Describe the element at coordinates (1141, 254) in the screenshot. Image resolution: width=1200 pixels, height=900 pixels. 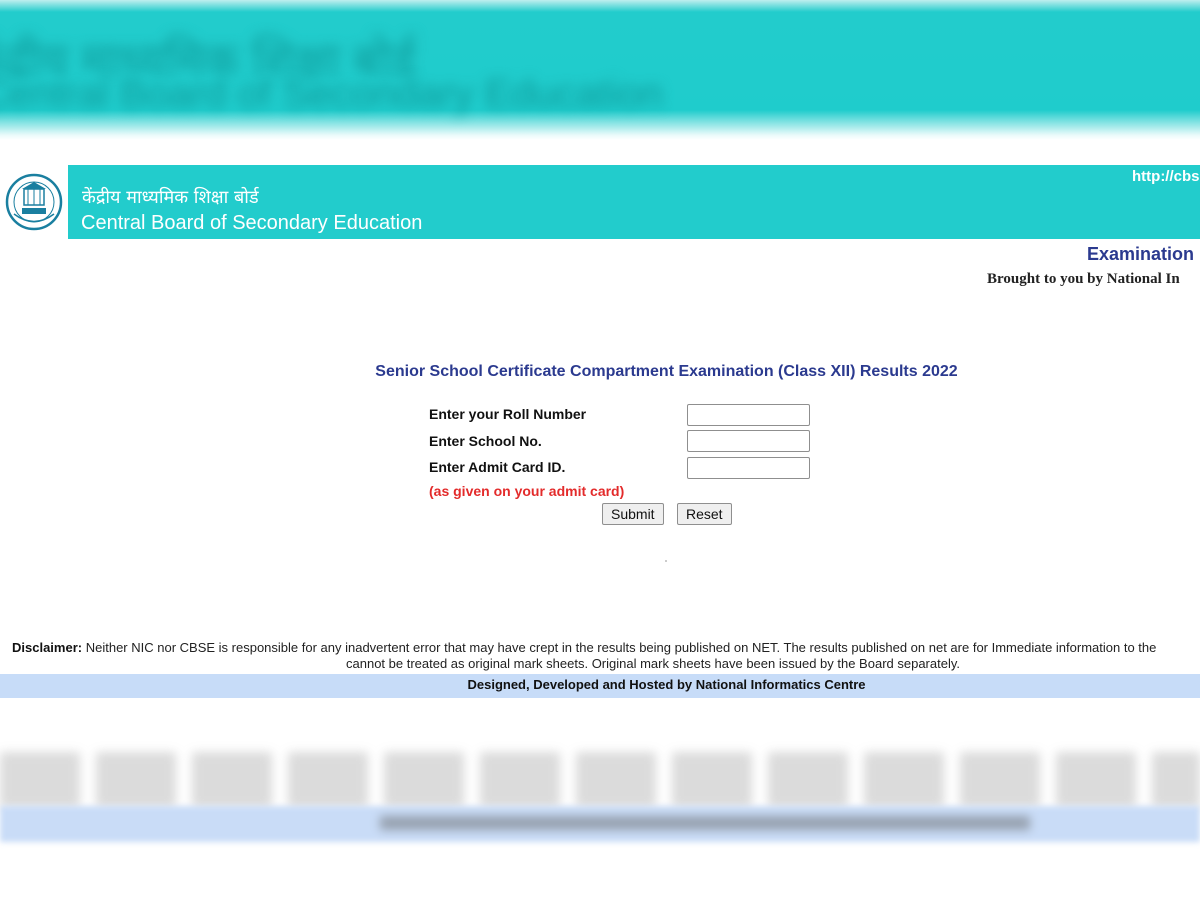
I see `examination-heading: Examination` at that location.